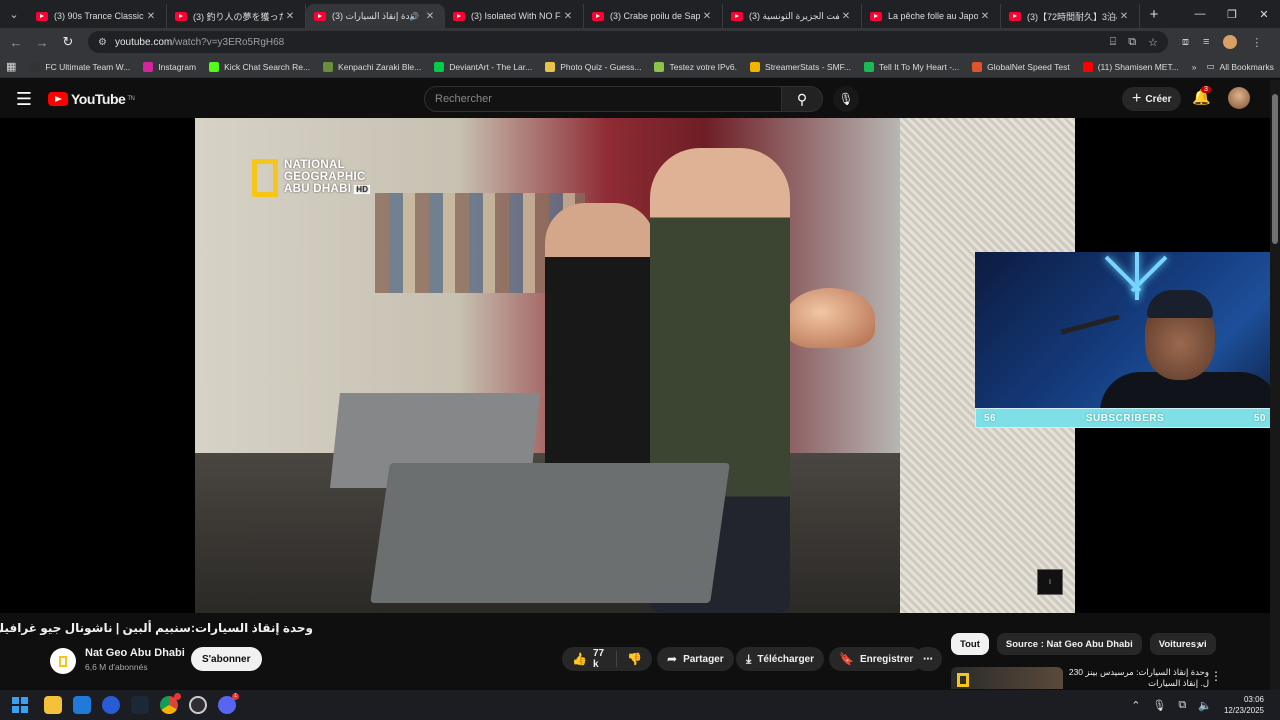  What do you see at coordinates (579, 659) in the screenshot?
I see `like-icon: 👍` at bounding box center [579, 659].